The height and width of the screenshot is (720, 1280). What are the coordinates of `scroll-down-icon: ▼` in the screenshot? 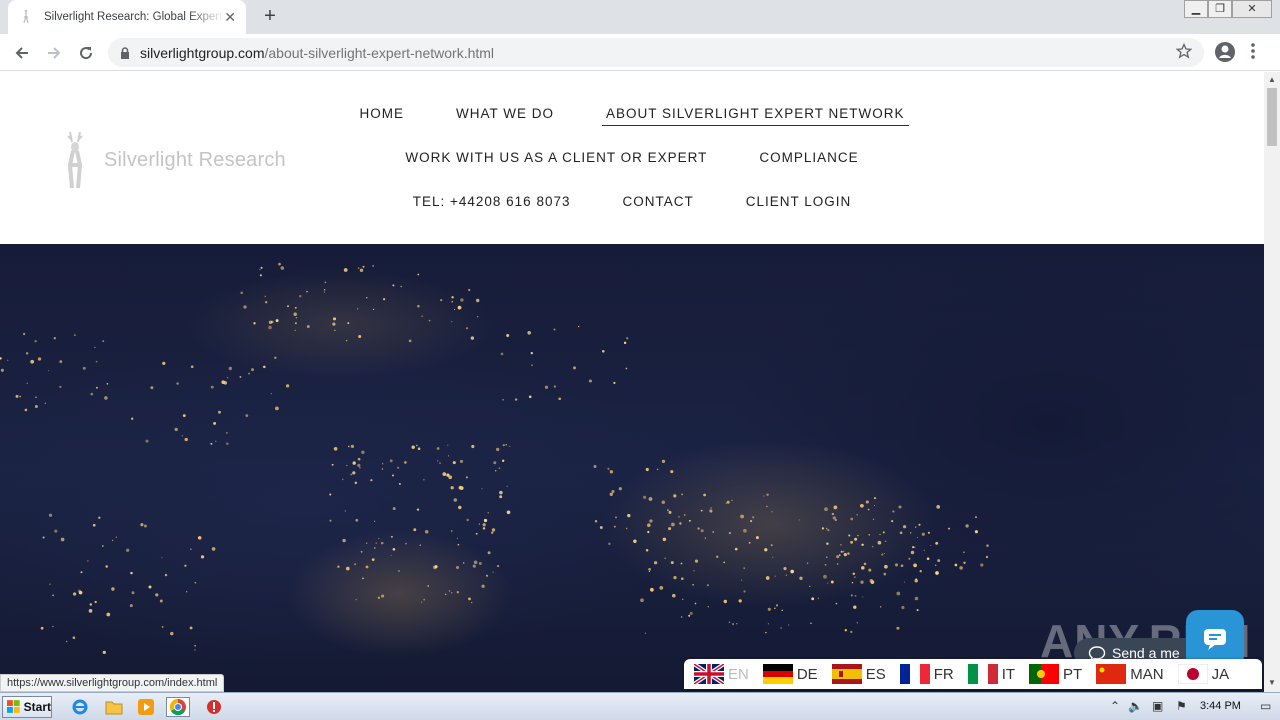 It's located at (1272, 683).